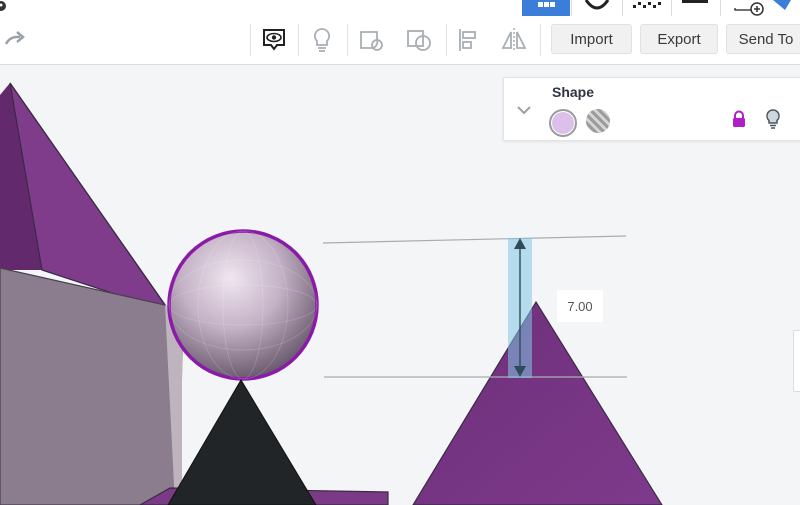  I want to click on hide-bulb-icon, so click(322, 40).